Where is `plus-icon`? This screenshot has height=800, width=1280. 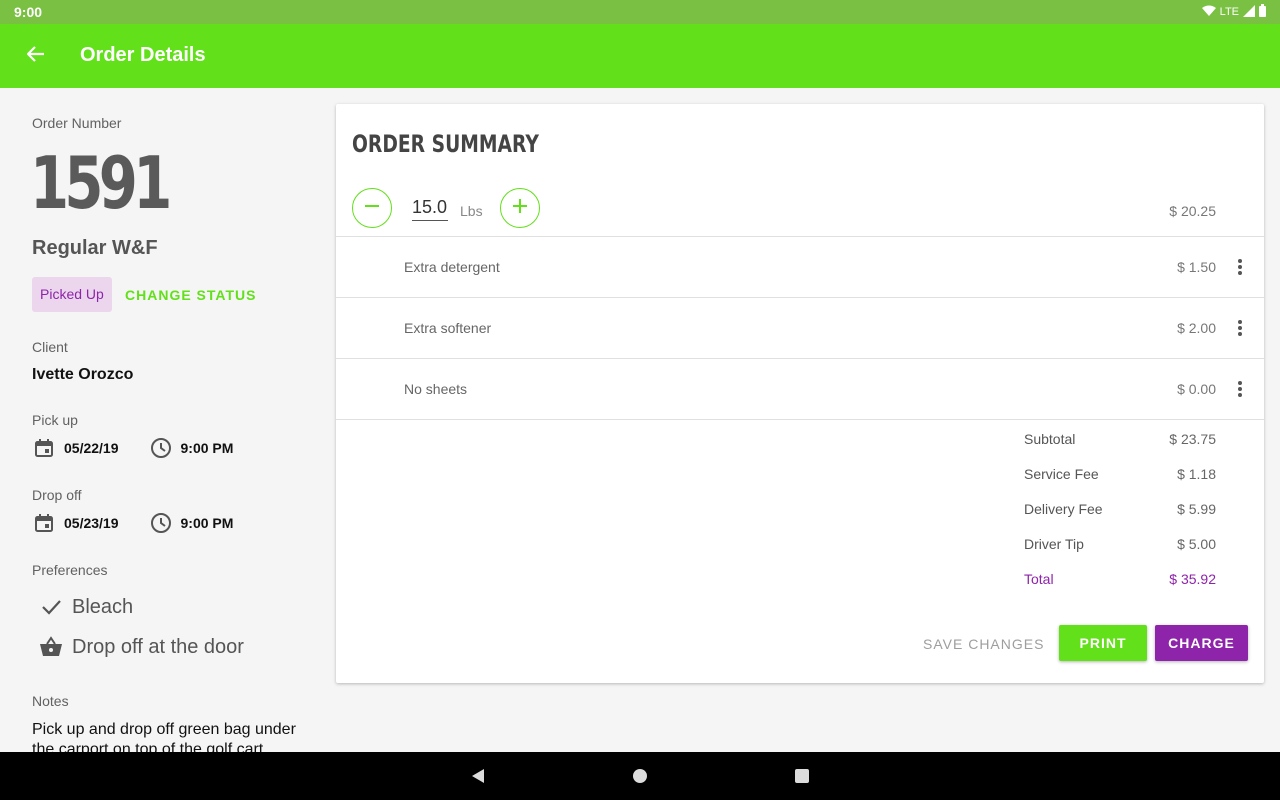
plus-icon is located at coordinates (520, 208).